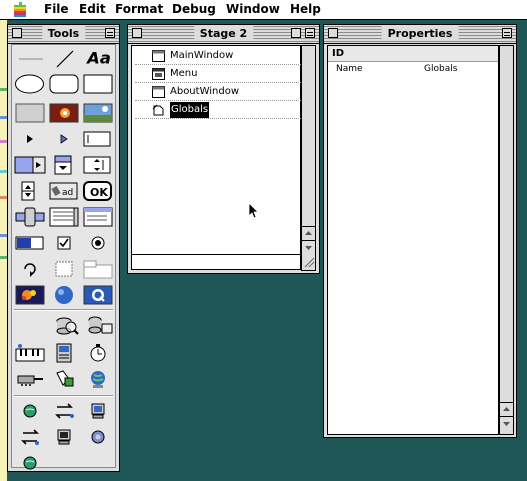  I want to click on computer-tool-icon, so click(99, 411).